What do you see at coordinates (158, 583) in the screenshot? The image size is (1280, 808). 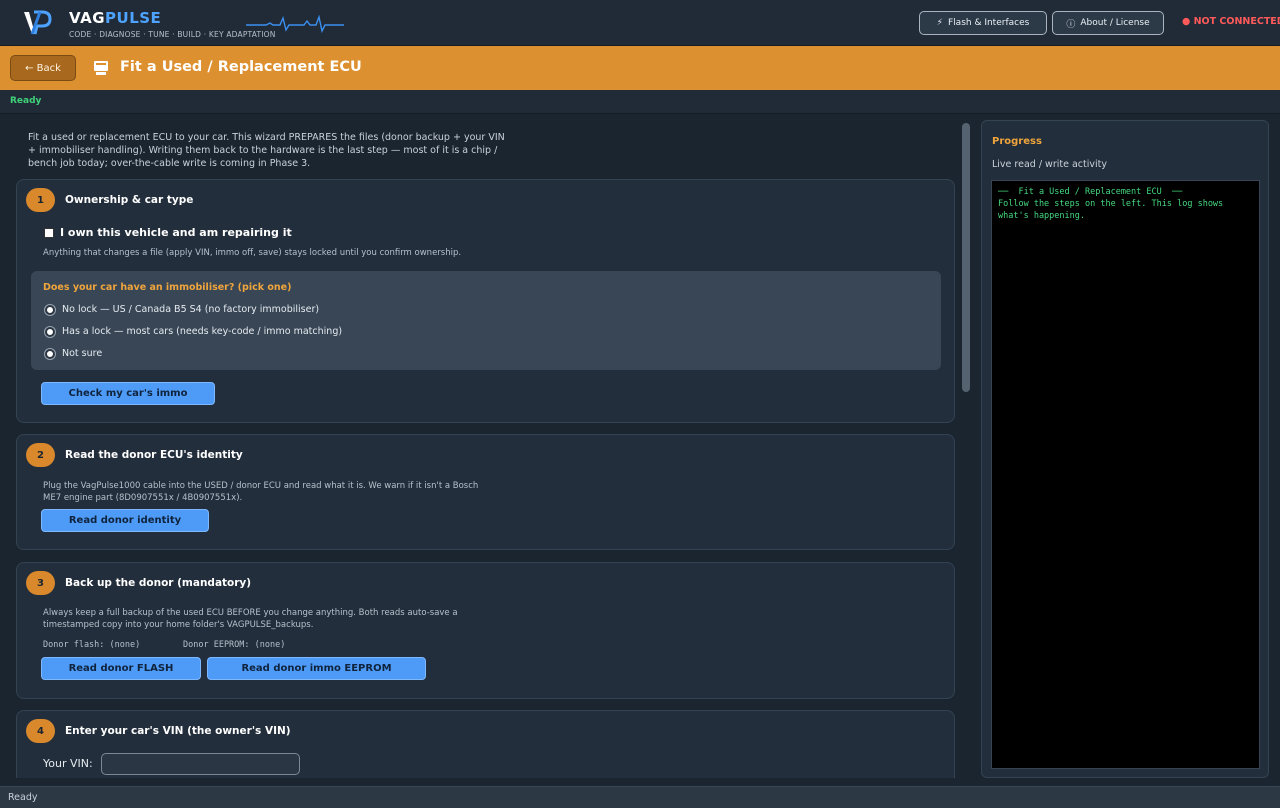 I see `step-title: Back up the donor (mandatory)` at bounding box center [158, 583].